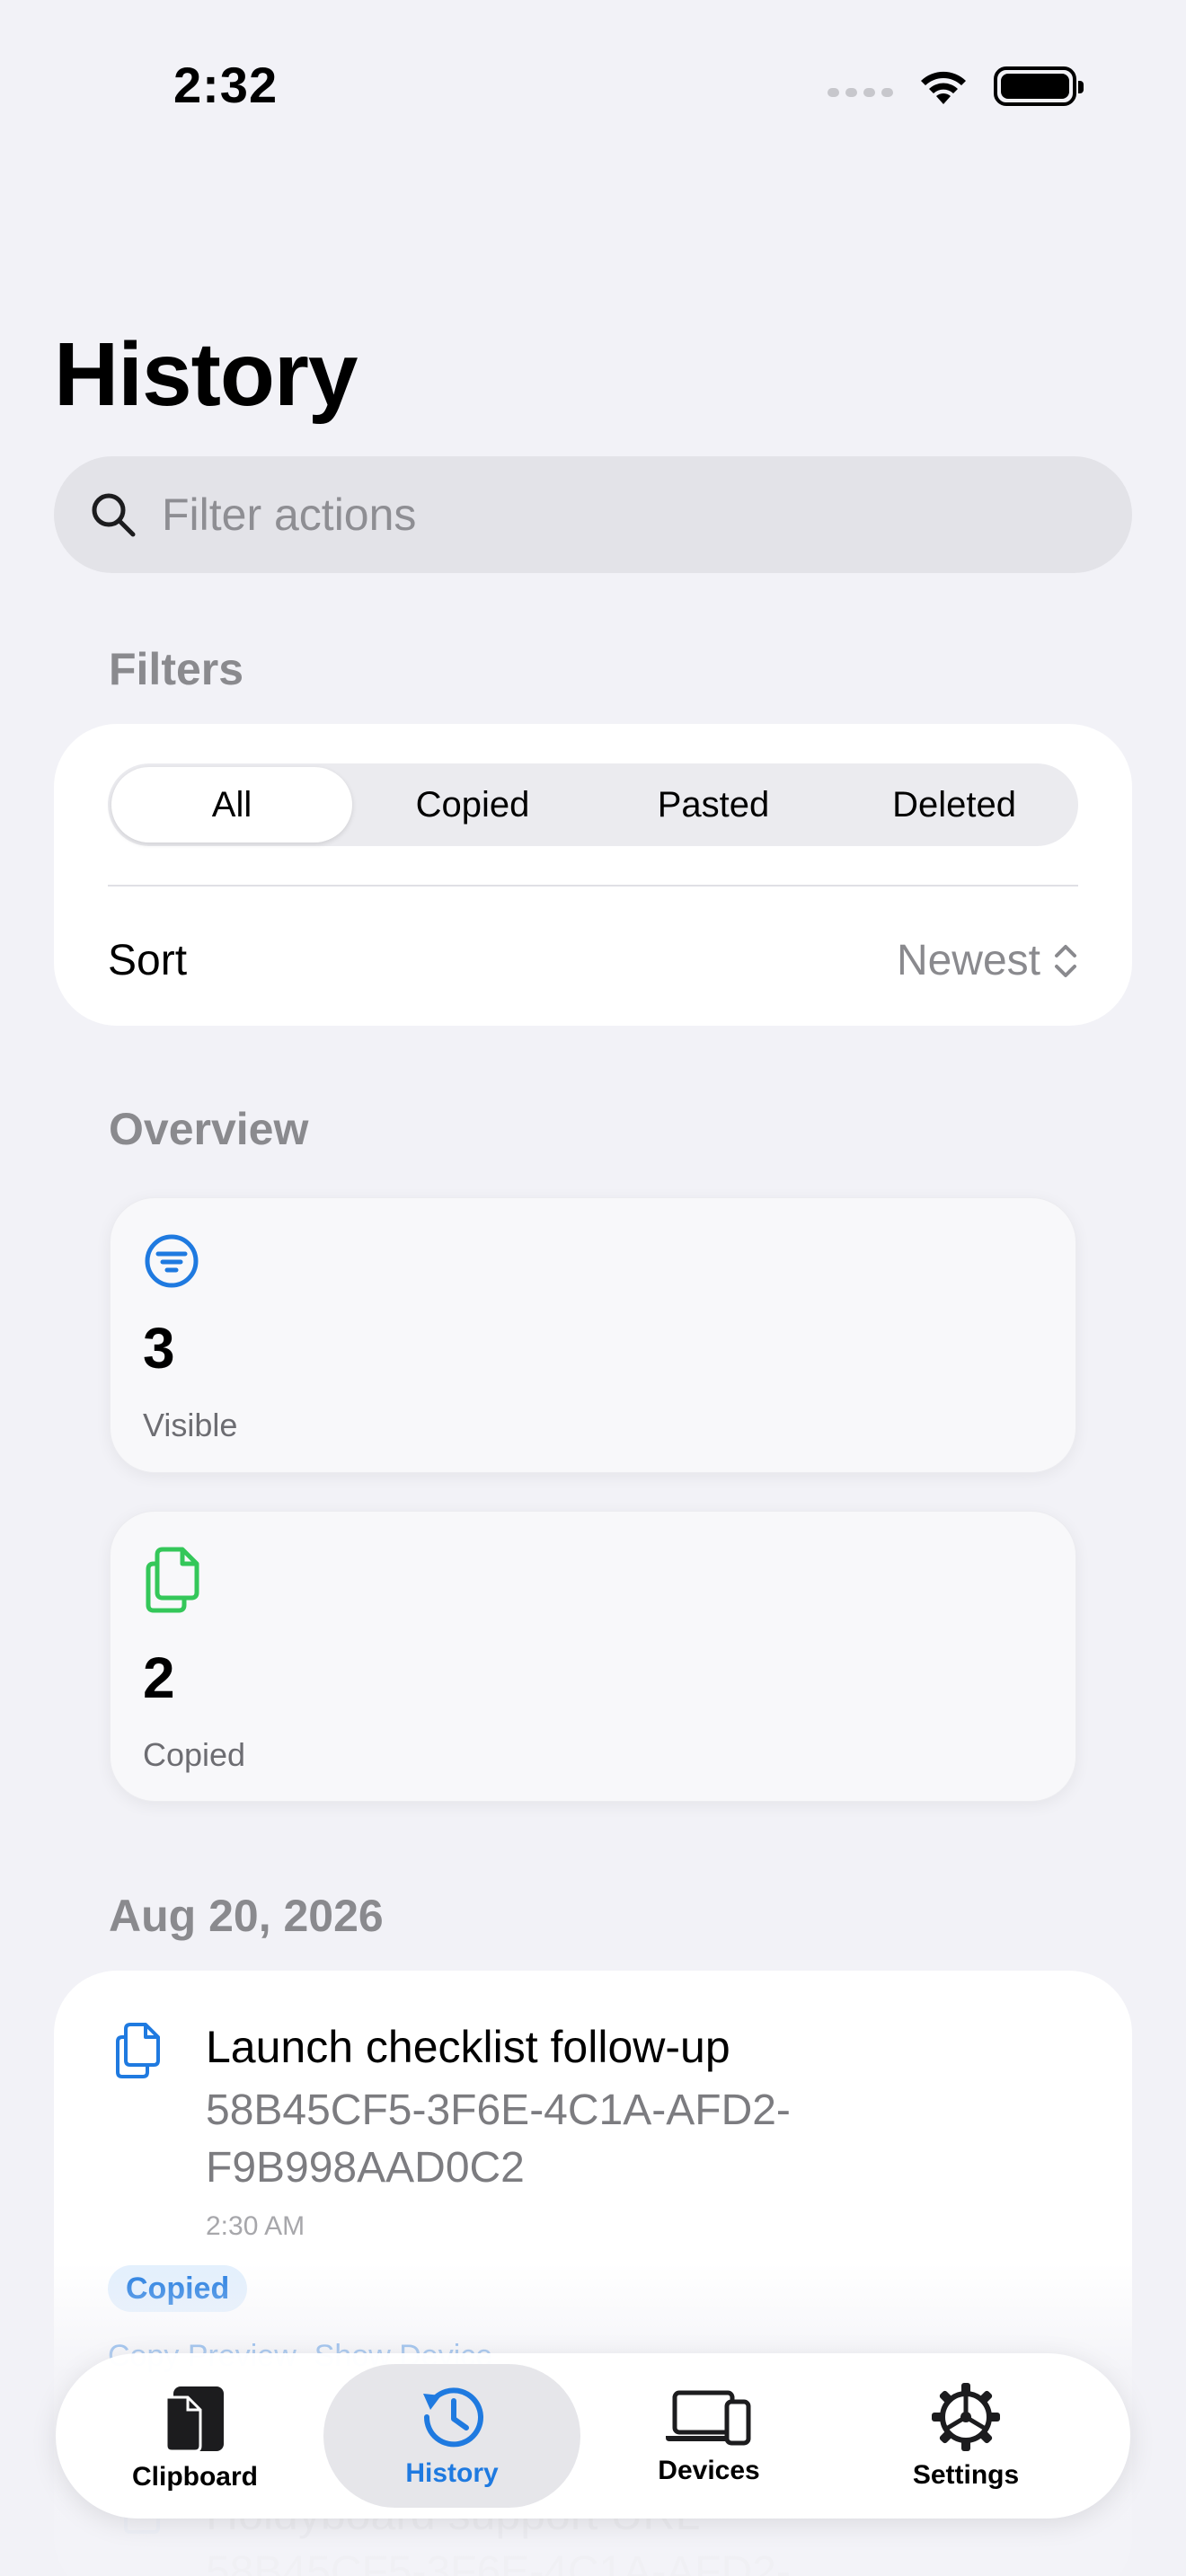  I want to click on search-bar, so click(593, 514).